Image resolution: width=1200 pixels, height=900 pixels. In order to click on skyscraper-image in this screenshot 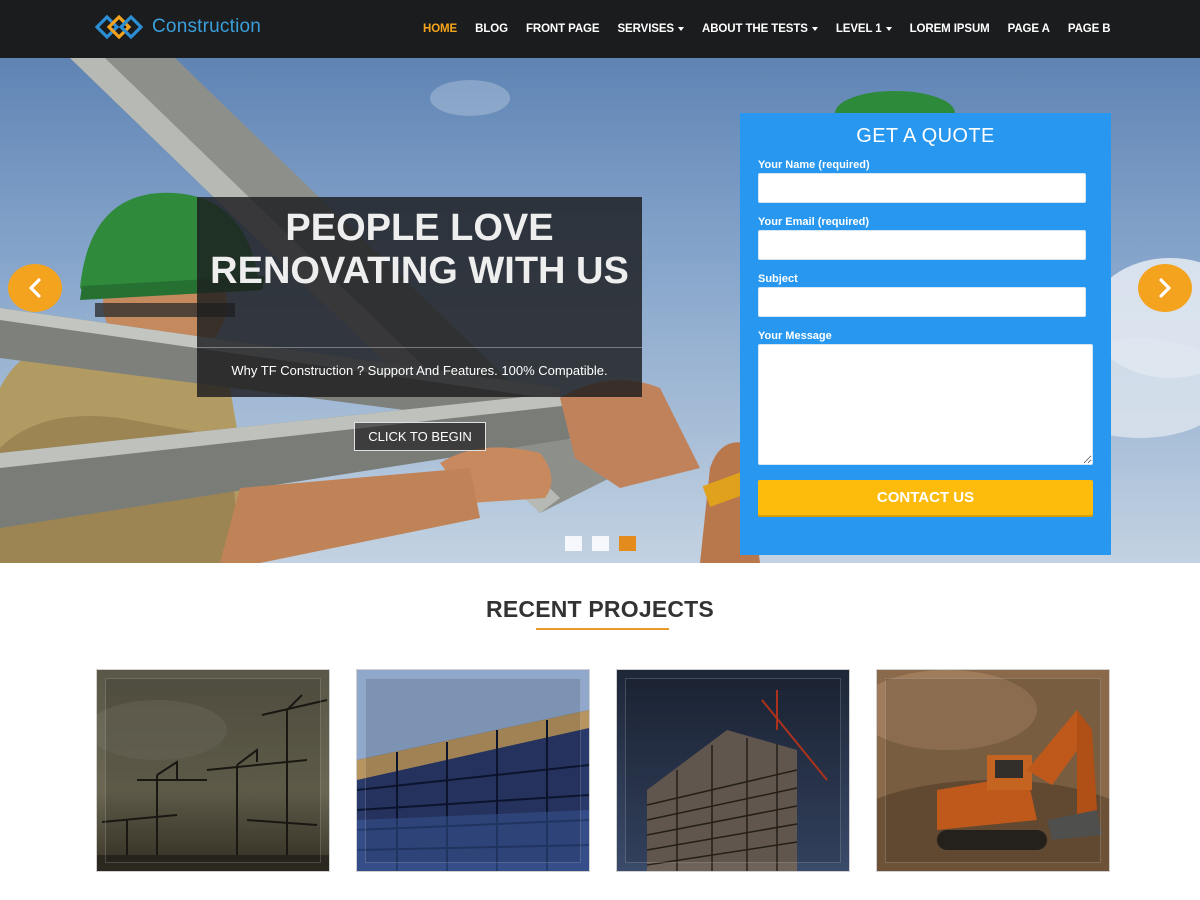, I will do `click(473, 770)`.